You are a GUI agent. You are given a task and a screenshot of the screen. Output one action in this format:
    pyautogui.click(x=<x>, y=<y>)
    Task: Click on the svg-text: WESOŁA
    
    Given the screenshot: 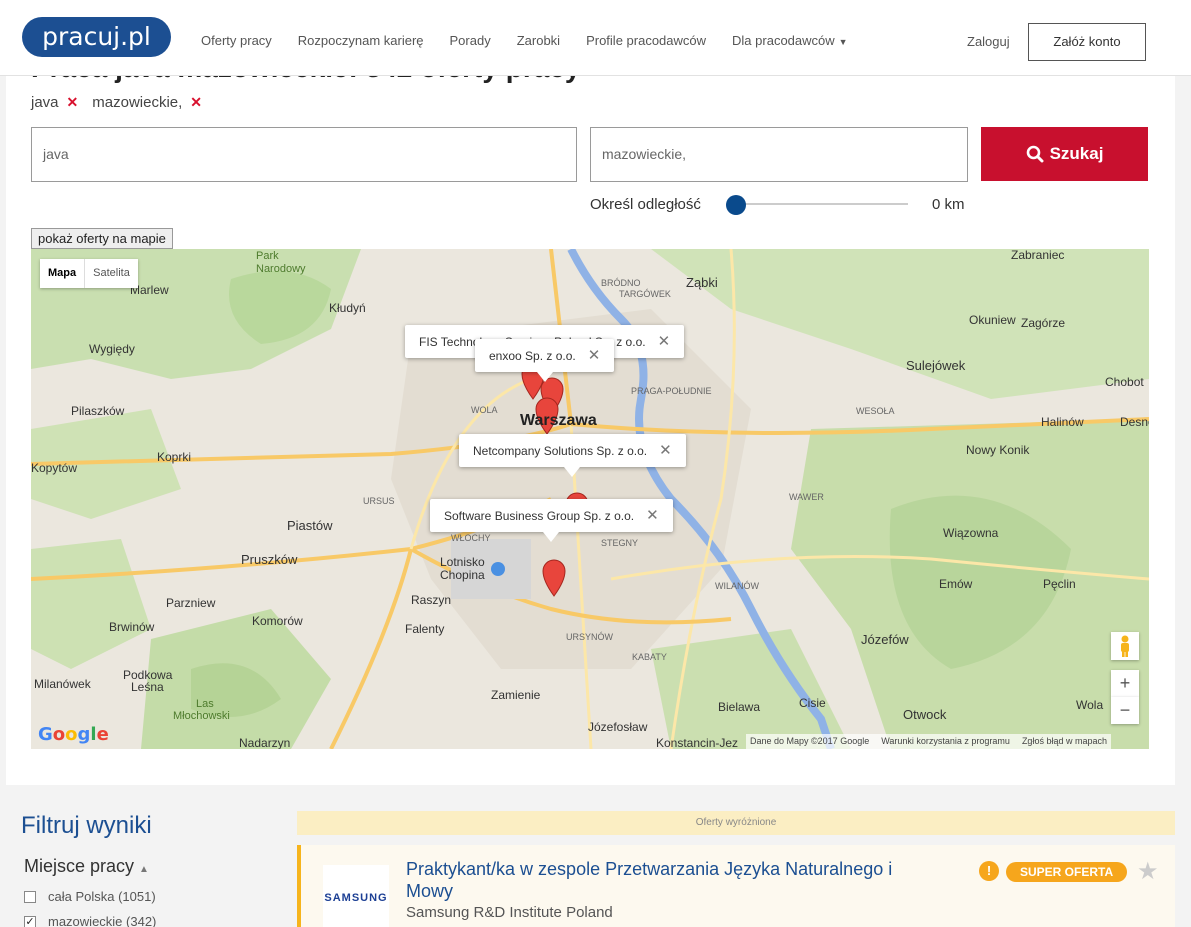 What is the action you would take?
    pyautogui.click(x=875, y=411)
    